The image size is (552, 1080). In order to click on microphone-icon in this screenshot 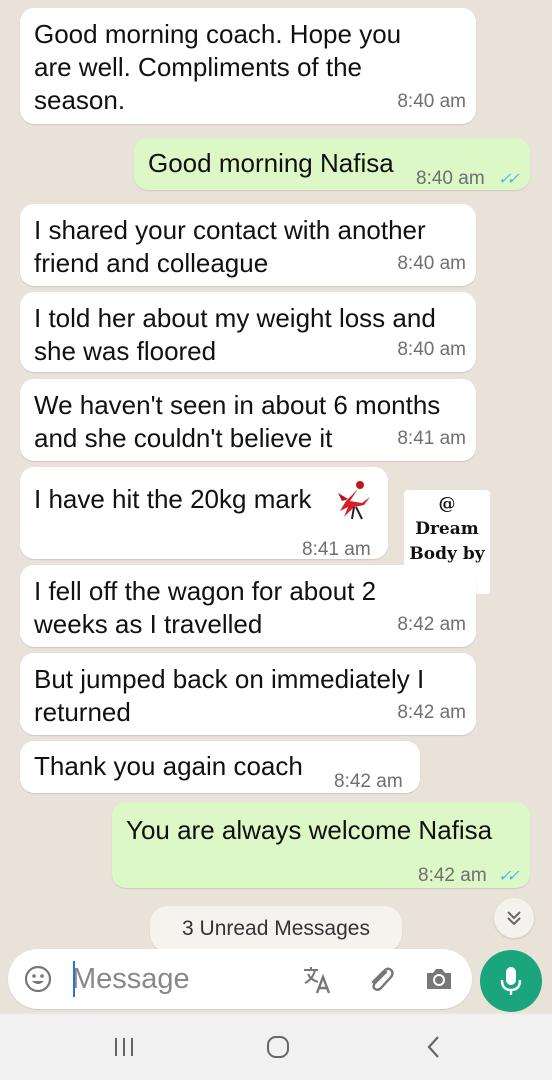, I will do `click(511, 981)`.